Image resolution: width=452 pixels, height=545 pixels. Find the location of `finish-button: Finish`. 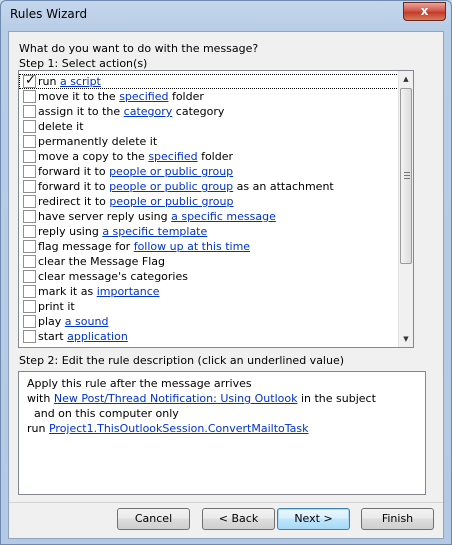

finish-button: Finish is located at coordinates (397, 519).